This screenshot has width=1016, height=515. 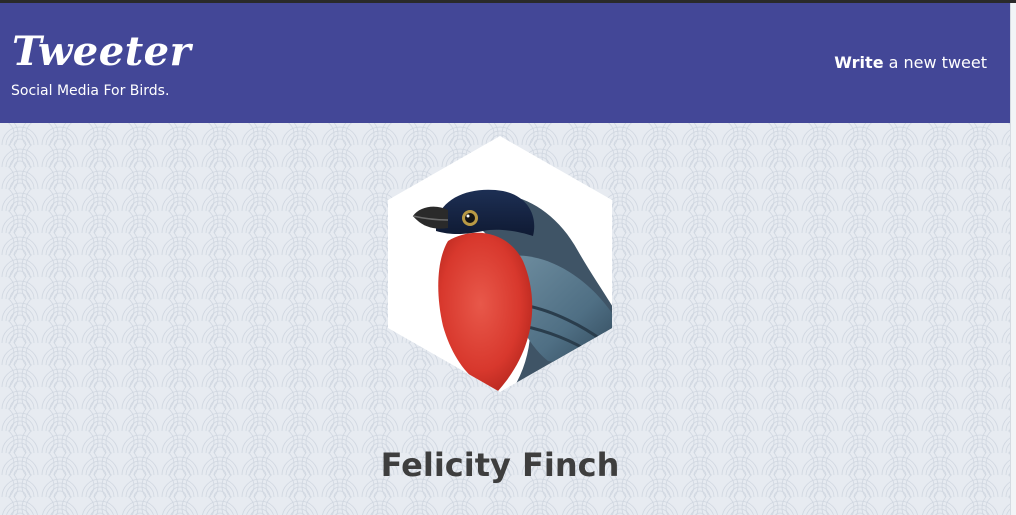 I want to click on write-tweet-link: Write a new tweet, so click(x=910, y=62).